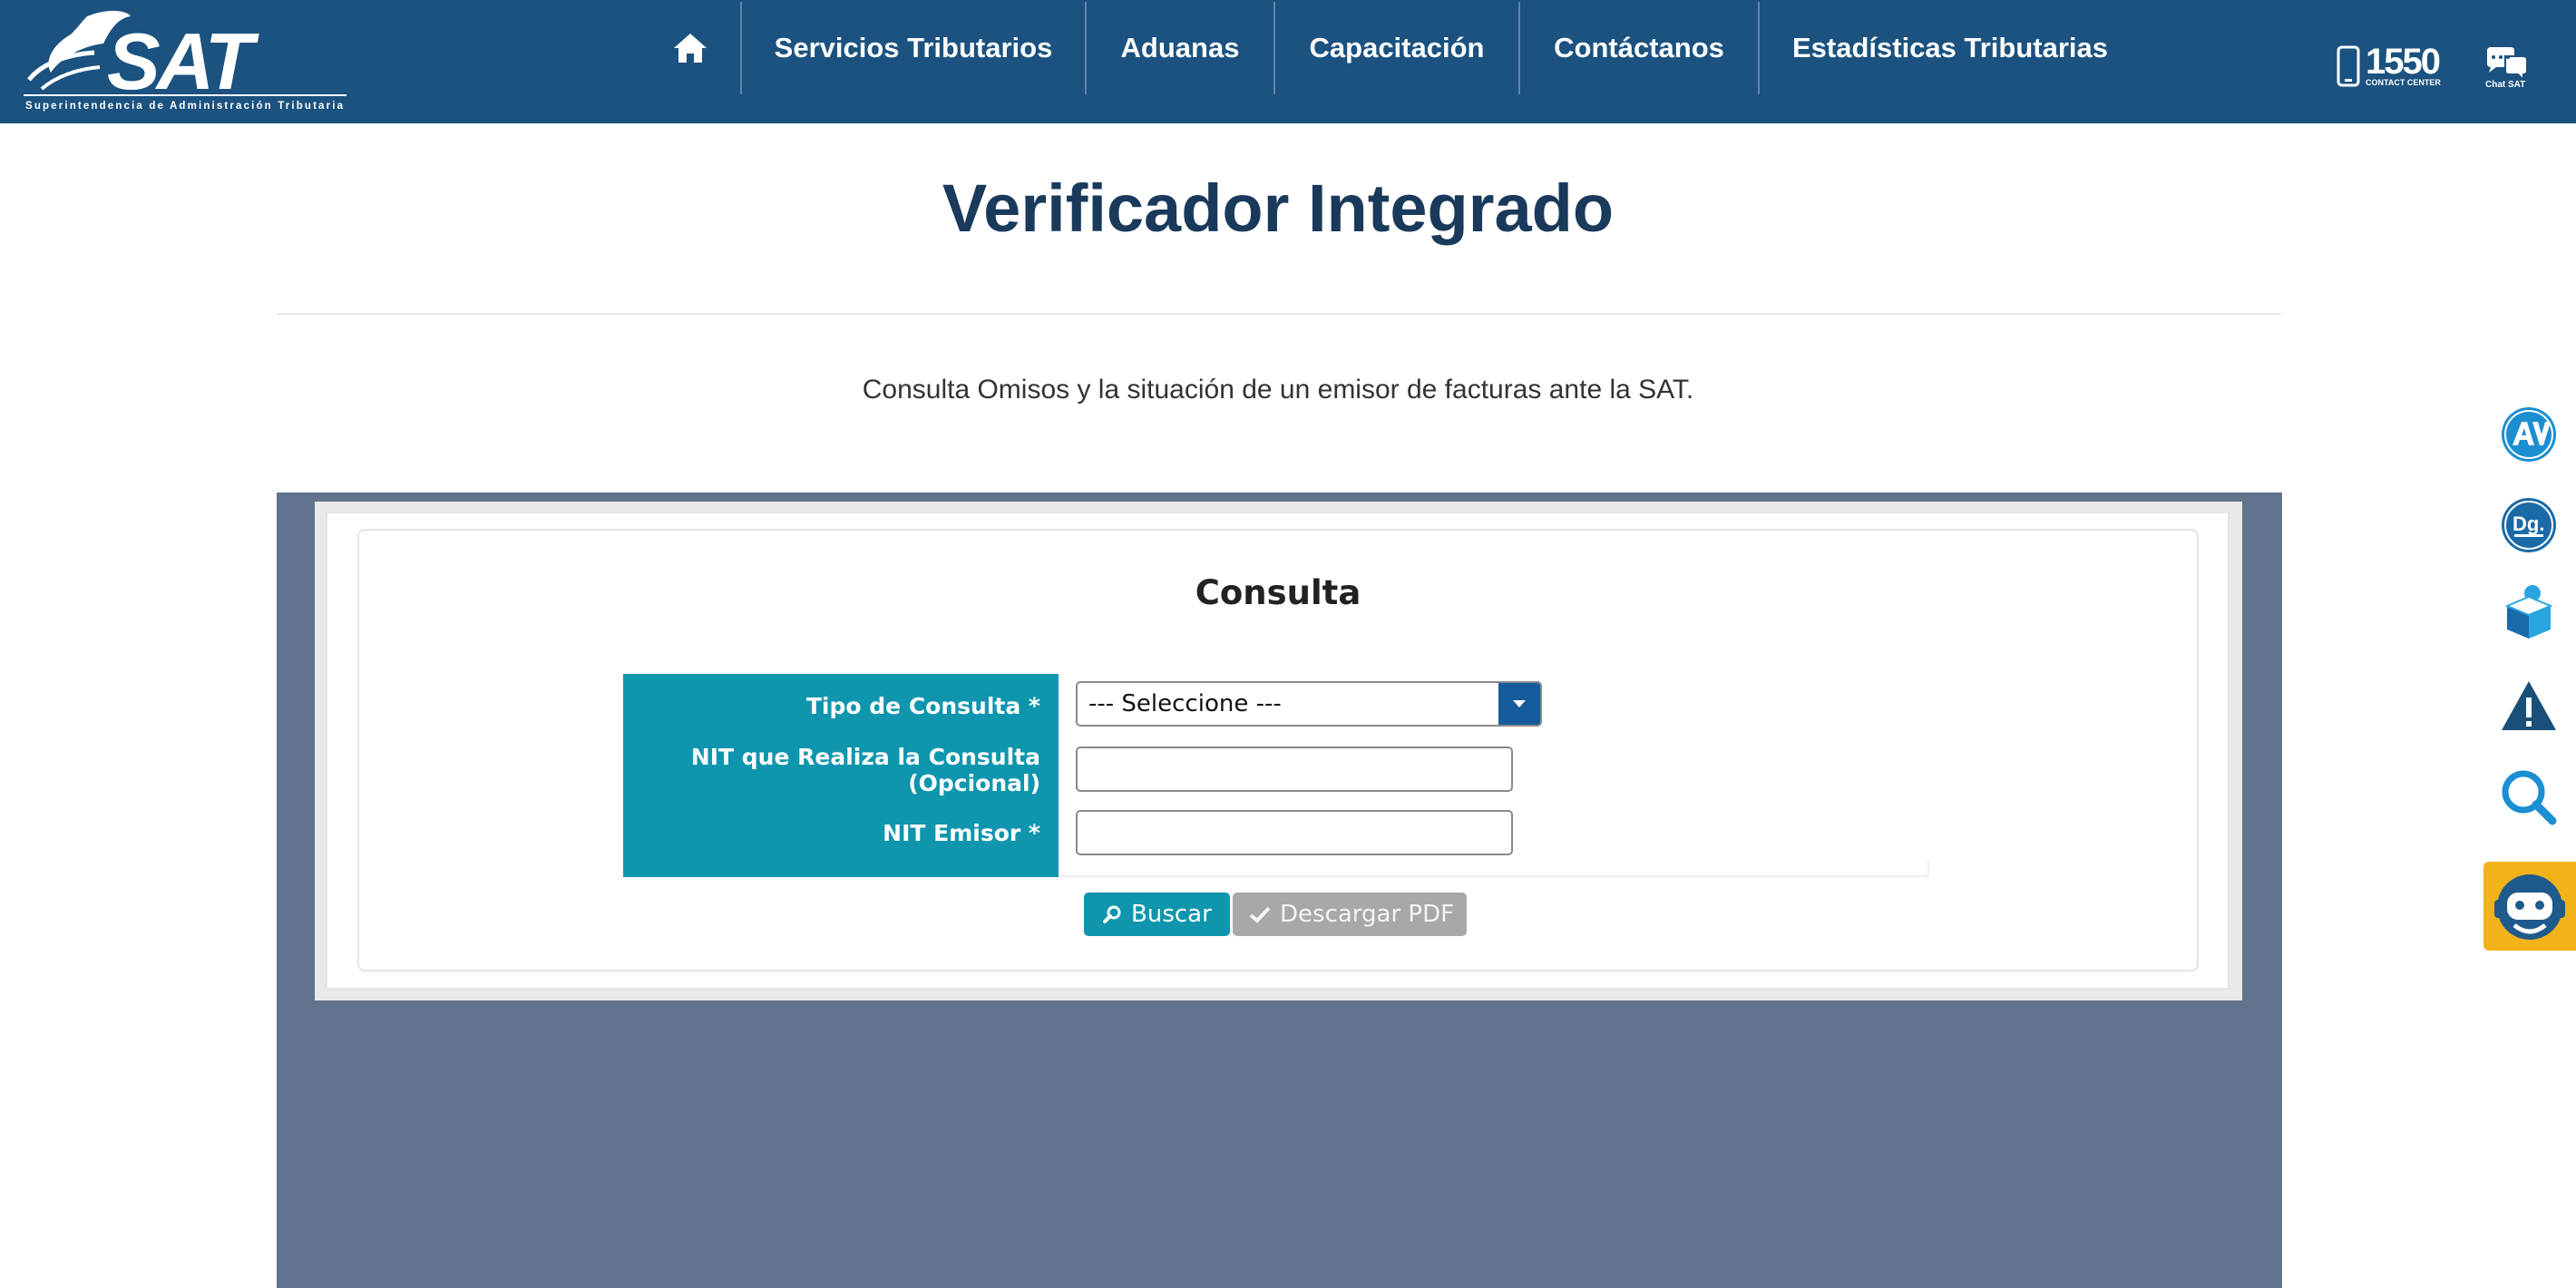 The width and height of the screenshot is (2576, 1288). Describe the element at coordinates (1494, 876) in the screenshot. I see `form-row-divider` at that location.